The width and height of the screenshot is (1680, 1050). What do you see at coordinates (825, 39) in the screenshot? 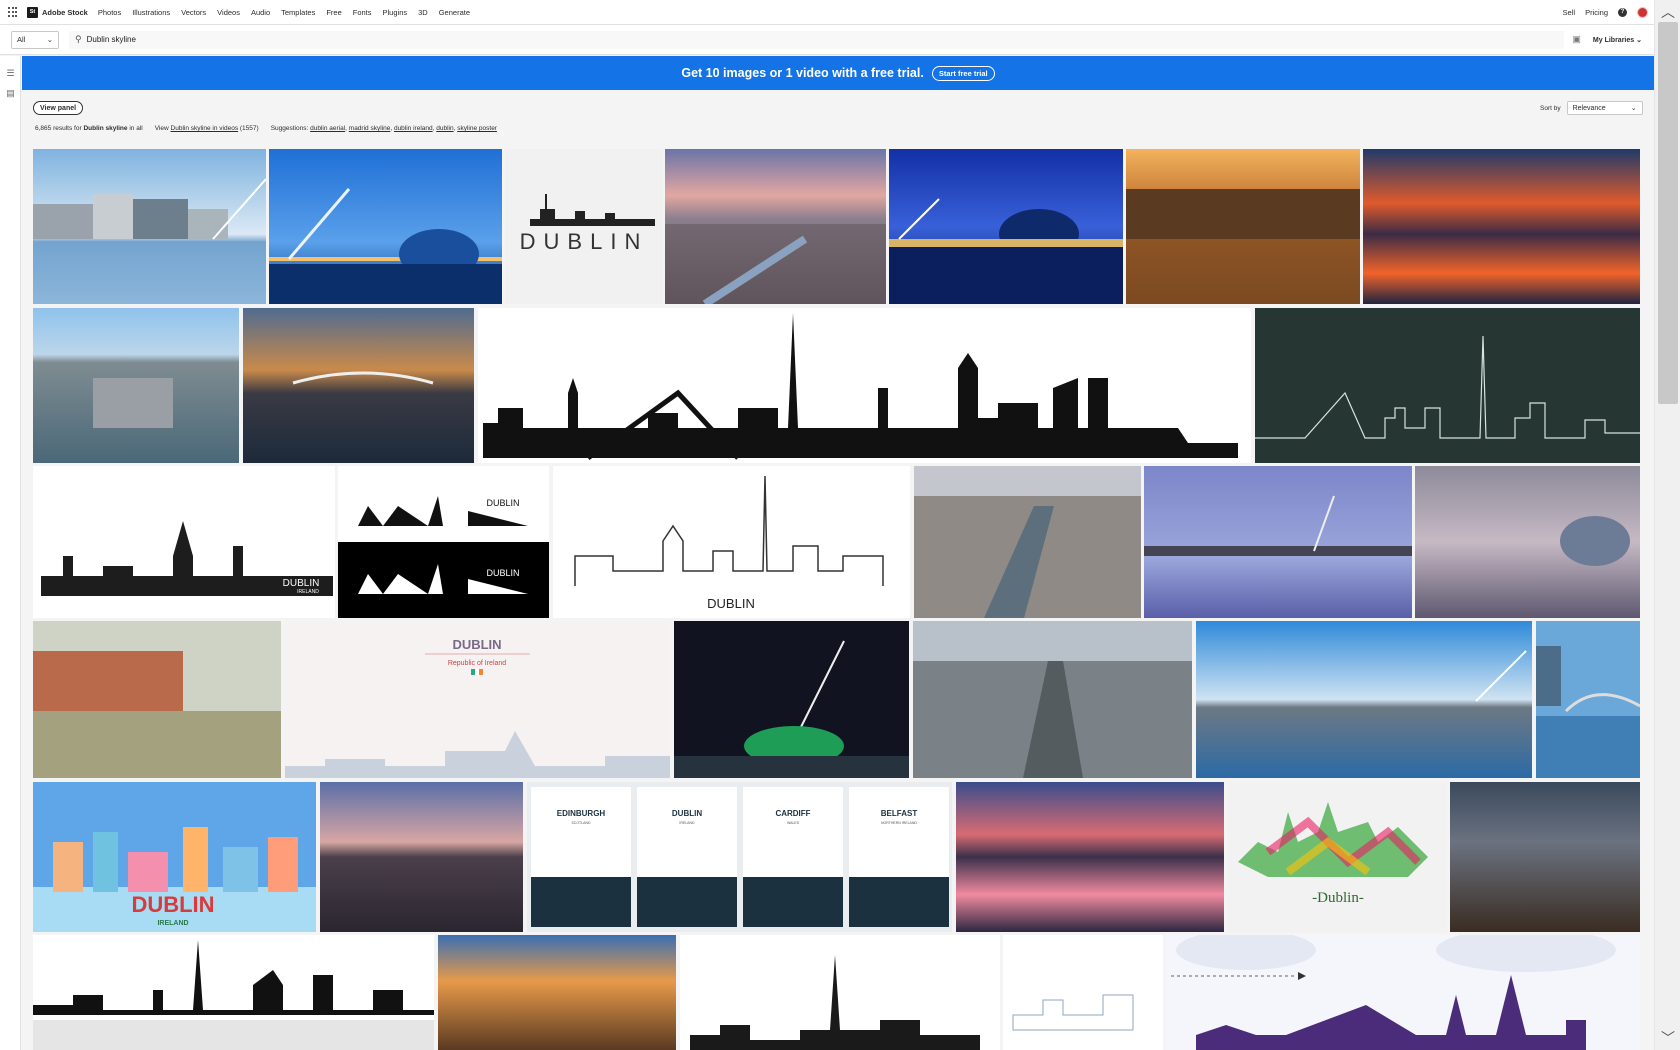
I see `search-input` at bounding box center [825, 39].